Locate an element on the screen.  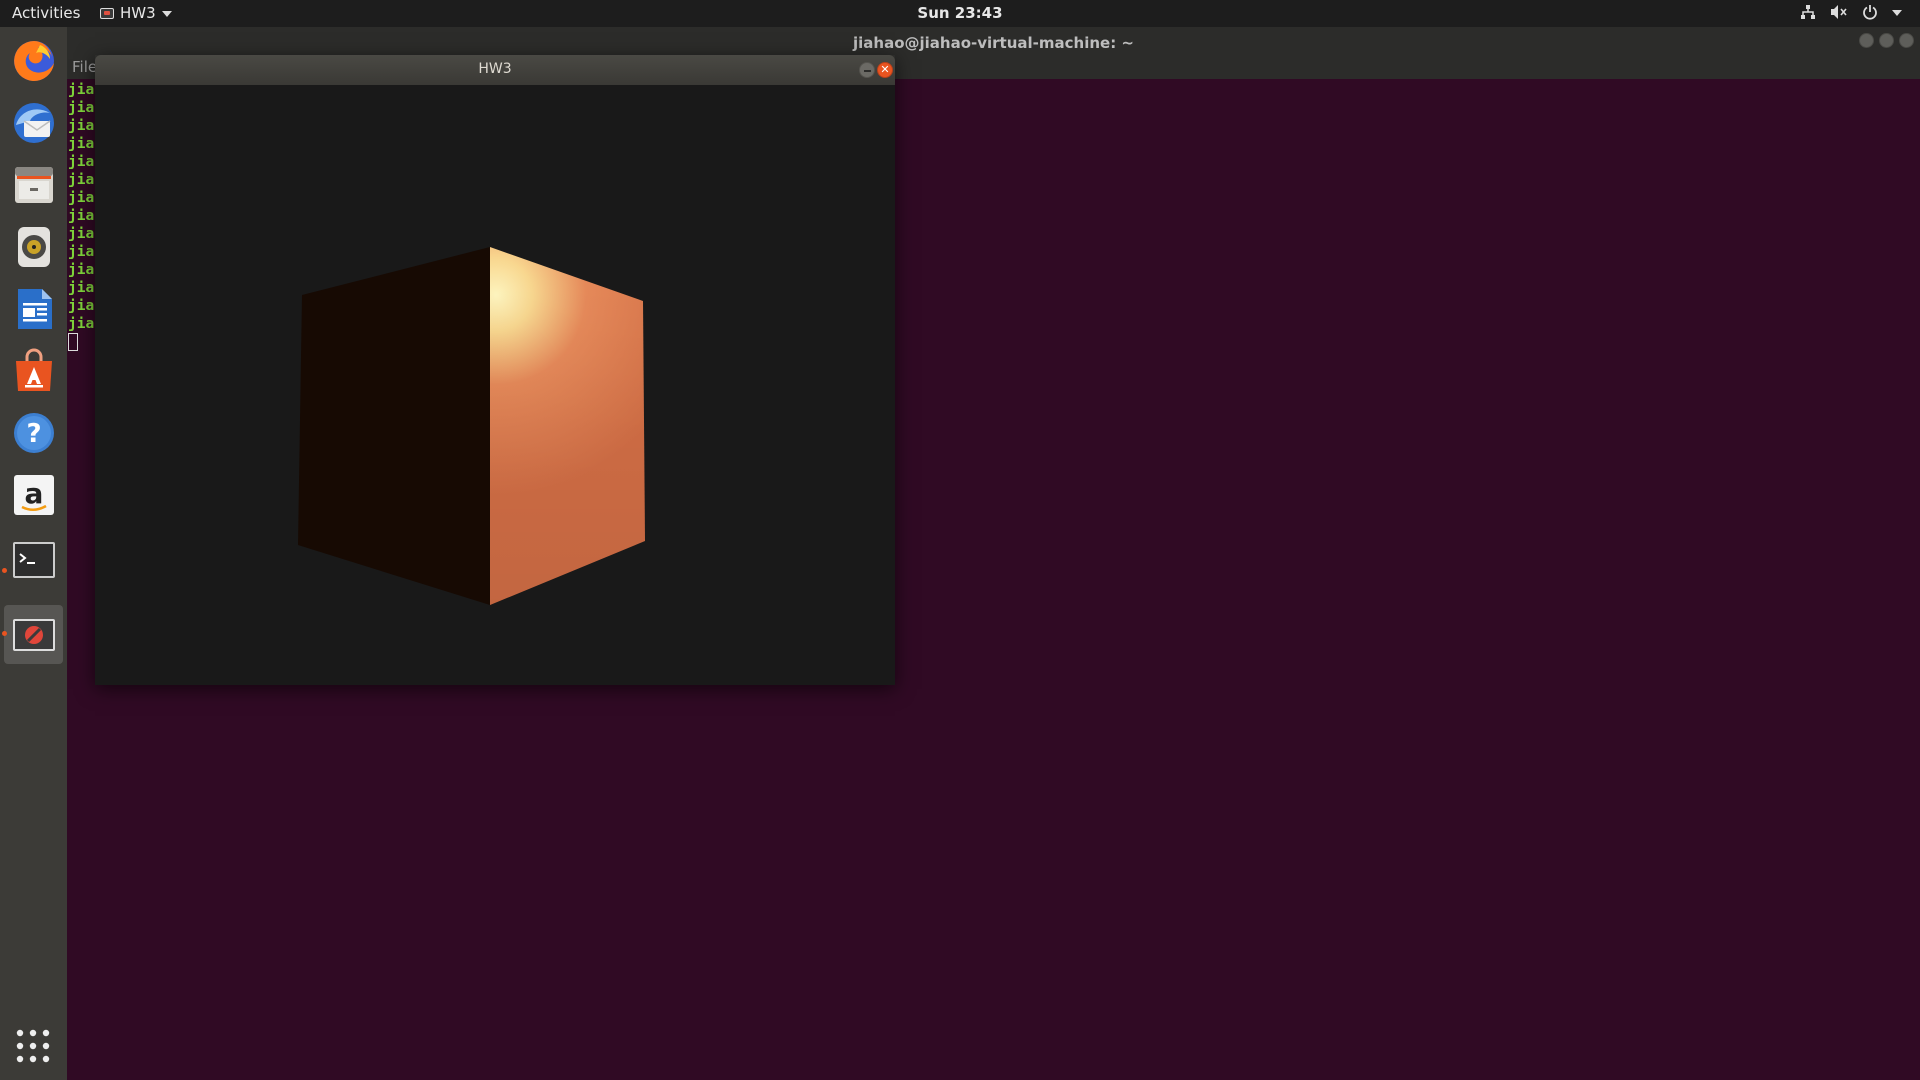
dock-item-ubuntu-software is located at coordinates (33, 370).